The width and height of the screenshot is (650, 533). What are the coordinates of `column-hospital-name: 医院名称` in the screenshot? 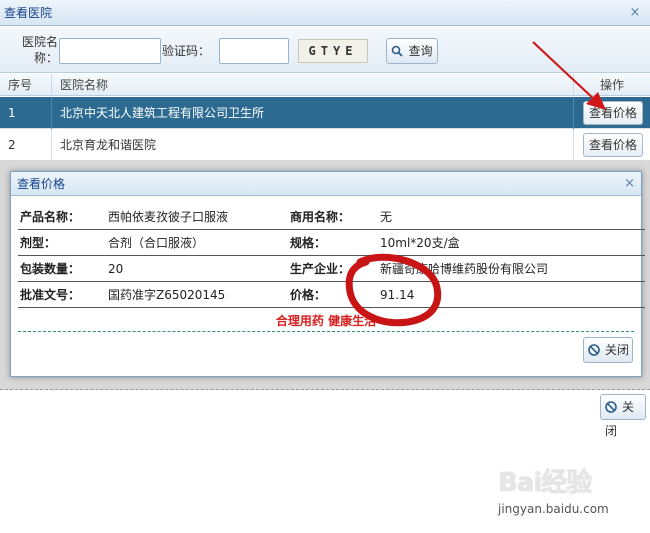 It's located at (313, 85).